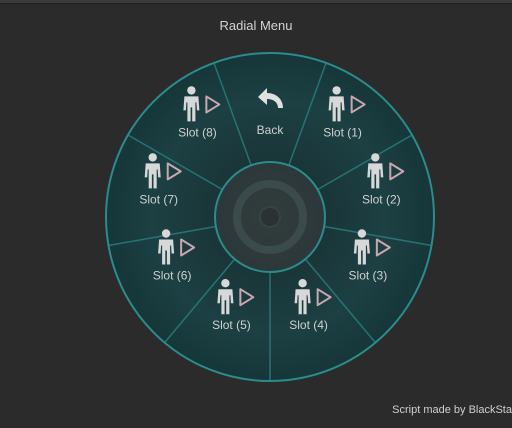  I want to click on window-title: Radial Menu, so click(256, 25).